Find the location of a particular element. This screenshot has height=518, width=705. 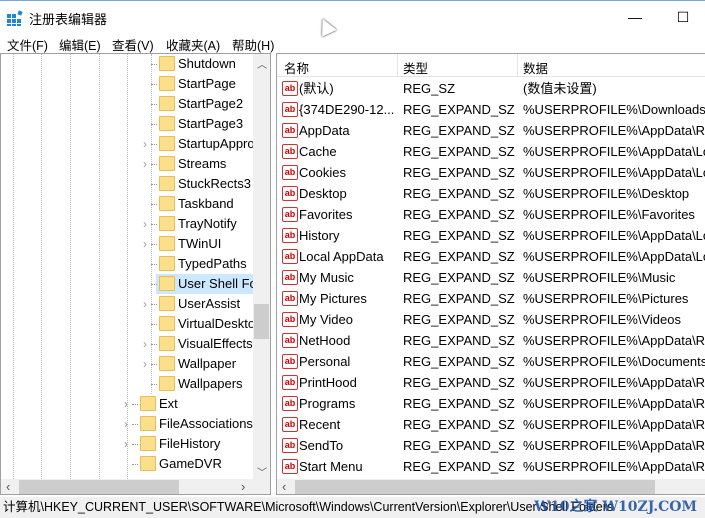

tree-item: › FileAssociations is located at coordinates (127, 424).